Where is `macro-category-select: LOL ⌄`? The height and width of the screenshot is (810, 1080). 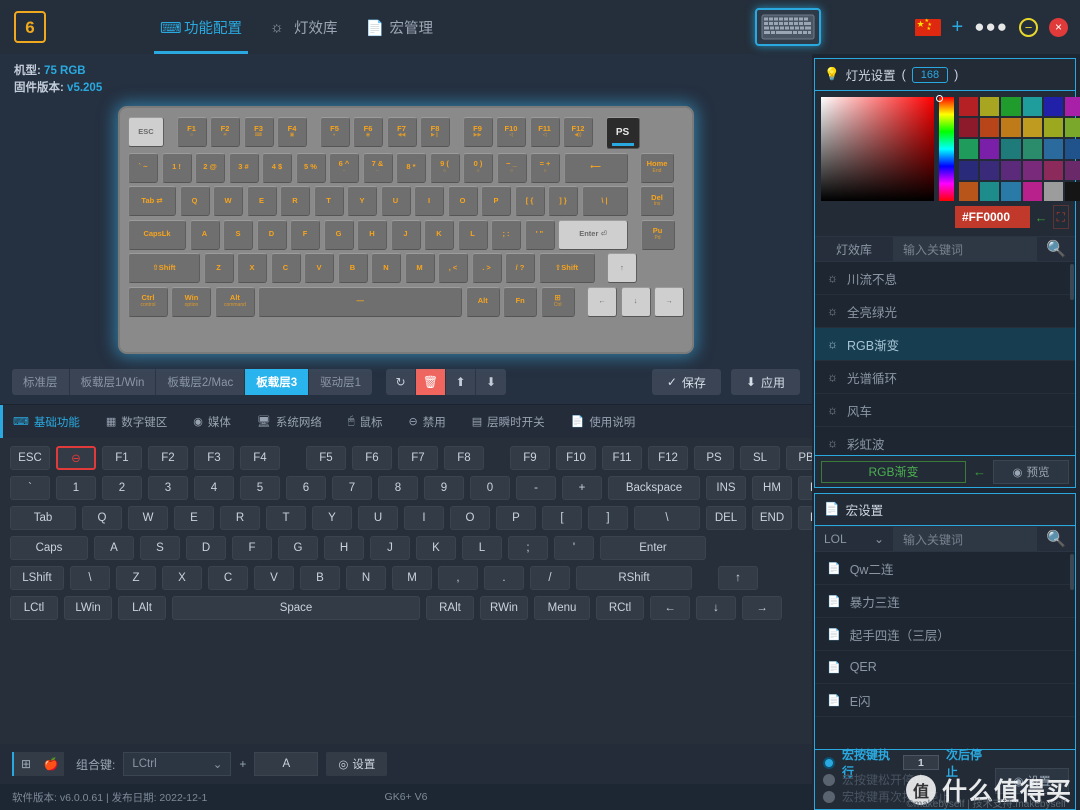
macro-category-select: LOL ⌄ is located at coordinates (854, 539).